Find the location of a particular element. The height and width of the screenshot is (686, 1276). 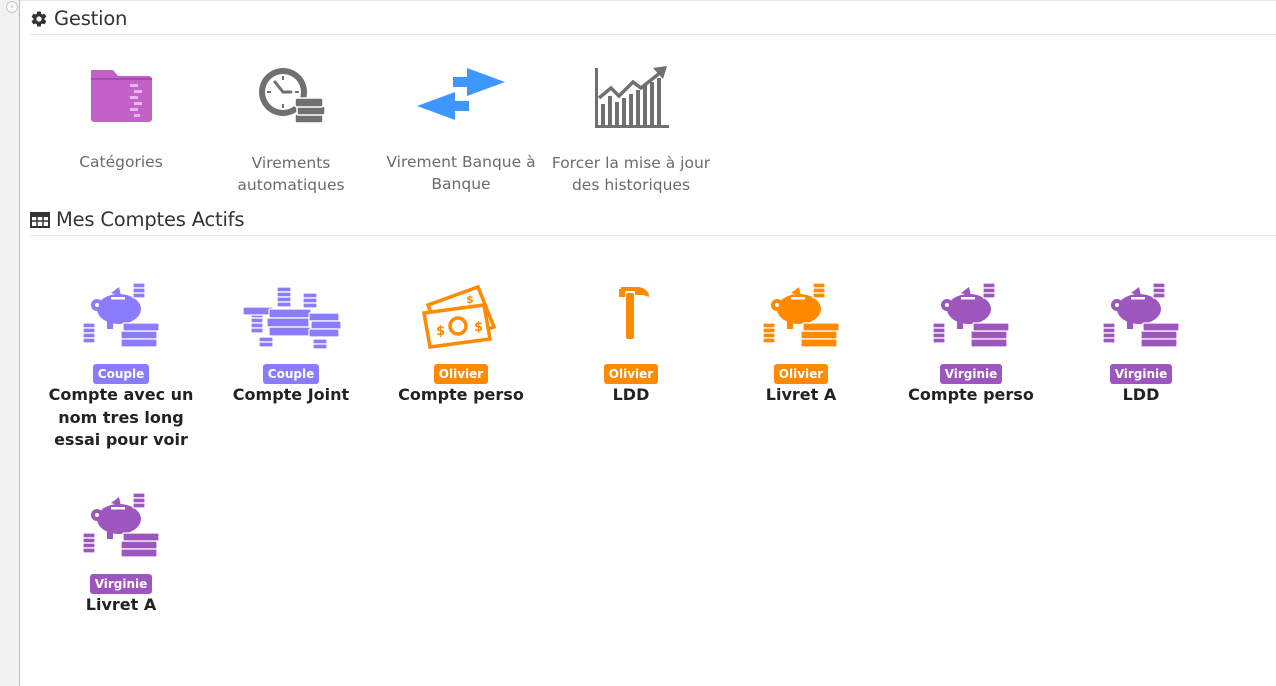

gestion-item-label: Catégories is located at coordinates (121, 162).